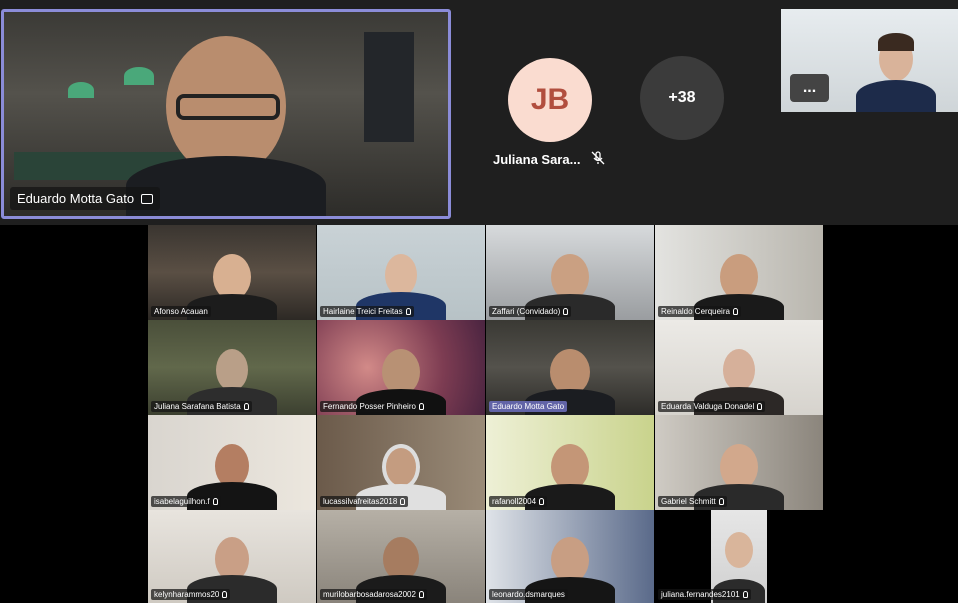  Describe the element at coordinates (401, 367) in the screenshot. I see `participant-tile: Fernando Posser Pinheiro` at that location.